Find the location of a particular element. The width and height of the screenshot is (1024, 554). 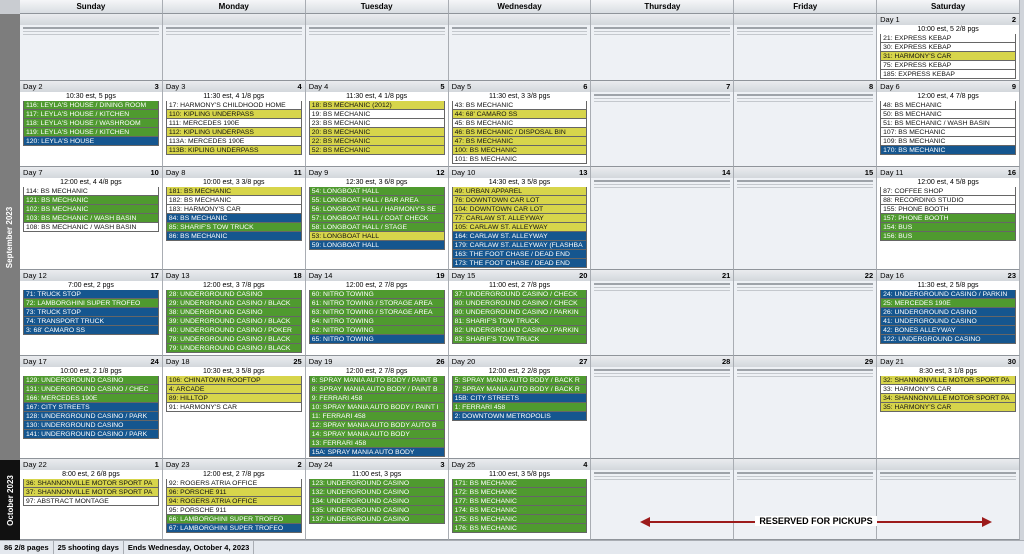

scene-strip: 63: NITRO TOWING / STORAGE AREA is located at coordinates (376, 312).